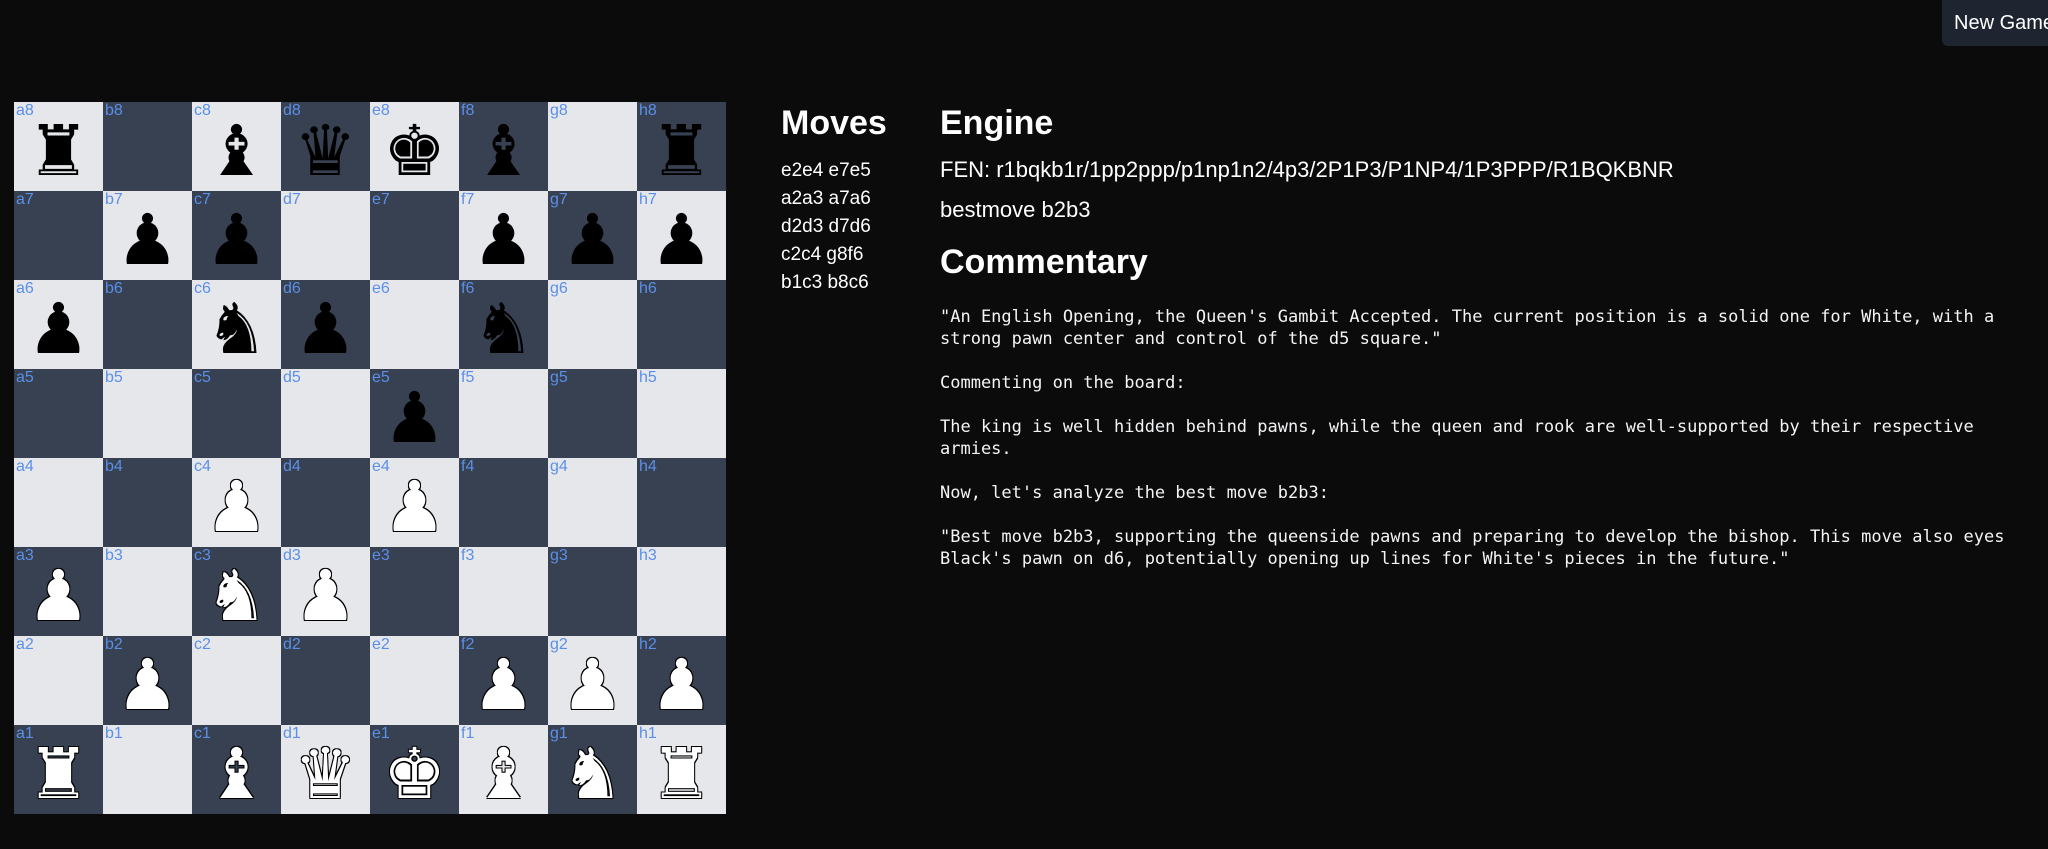 This screenshot has width=2048, height=849. What do you see at coordinates (414, 680) in the screenshot?
I see `square-e2: e2` at bounding box center [414, 680].